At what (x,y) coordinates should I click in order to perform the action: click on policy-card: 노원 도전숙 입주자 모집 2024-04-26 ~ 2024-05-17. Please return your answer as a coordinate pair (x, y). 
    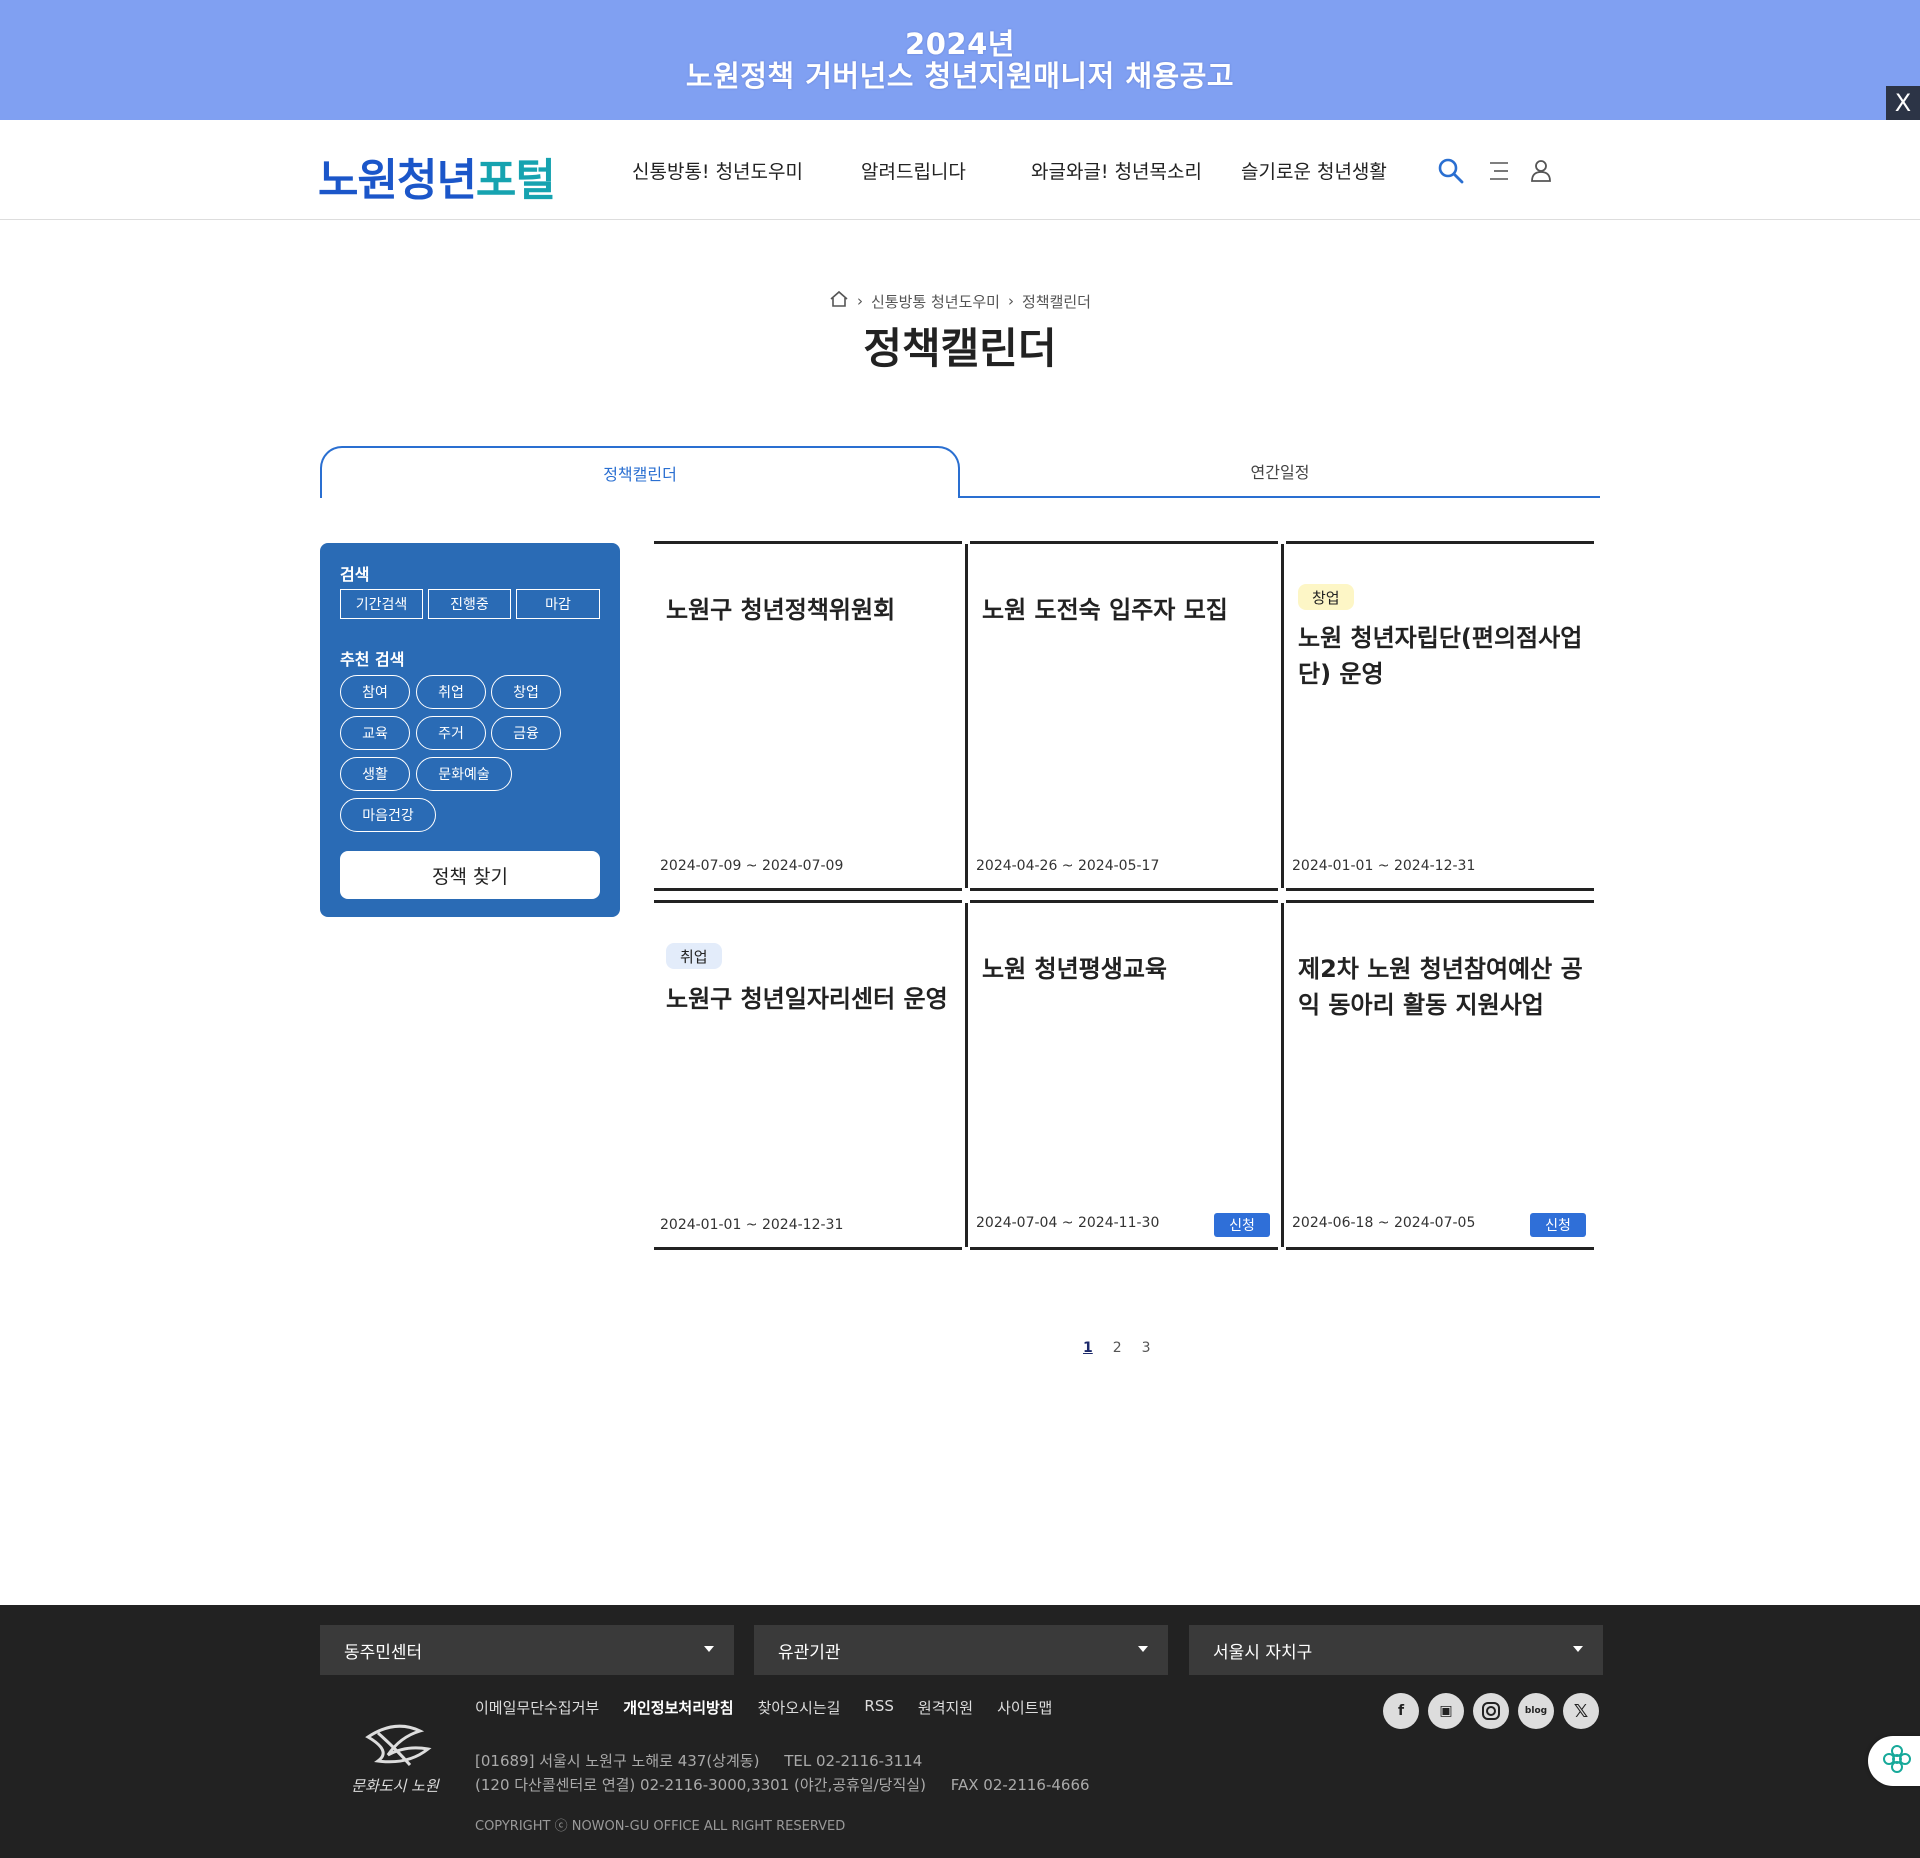
    Looking at the image, I should click on (1127, 716).